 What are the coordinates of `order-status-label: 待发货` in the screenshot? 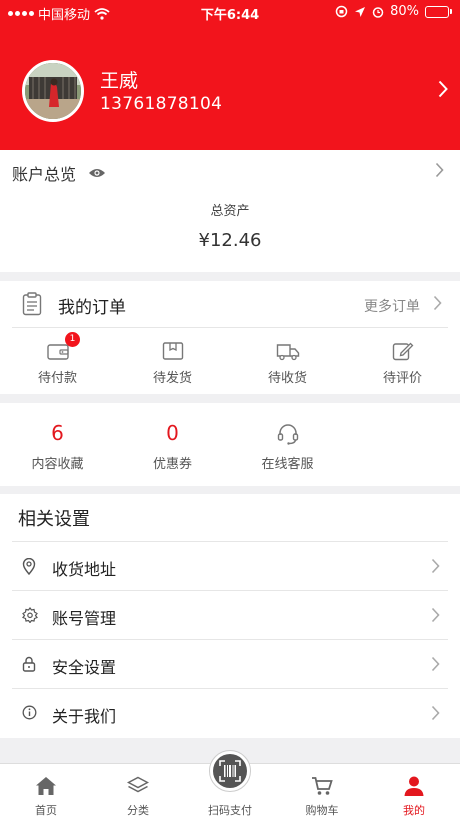 It's located at (172, 378).